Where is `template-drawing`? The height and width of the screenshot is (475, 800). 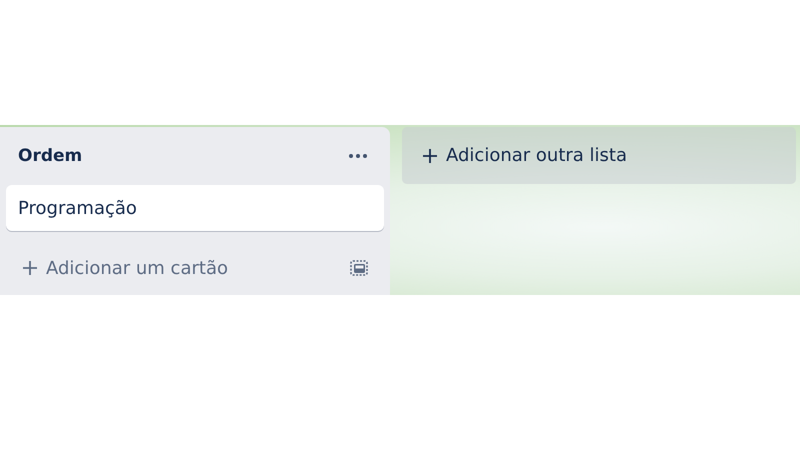 template-drawing is located at coordinates (359, 268).